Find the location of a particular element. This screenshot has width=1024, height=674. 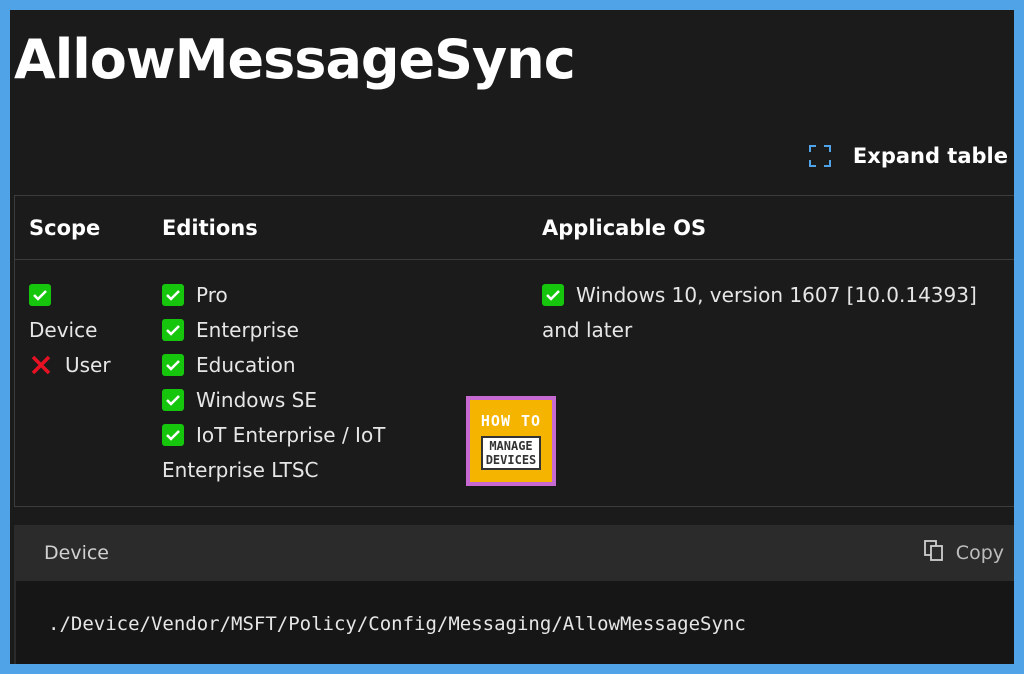

edition-item: Enterprise is located at coordinates (247, 330).